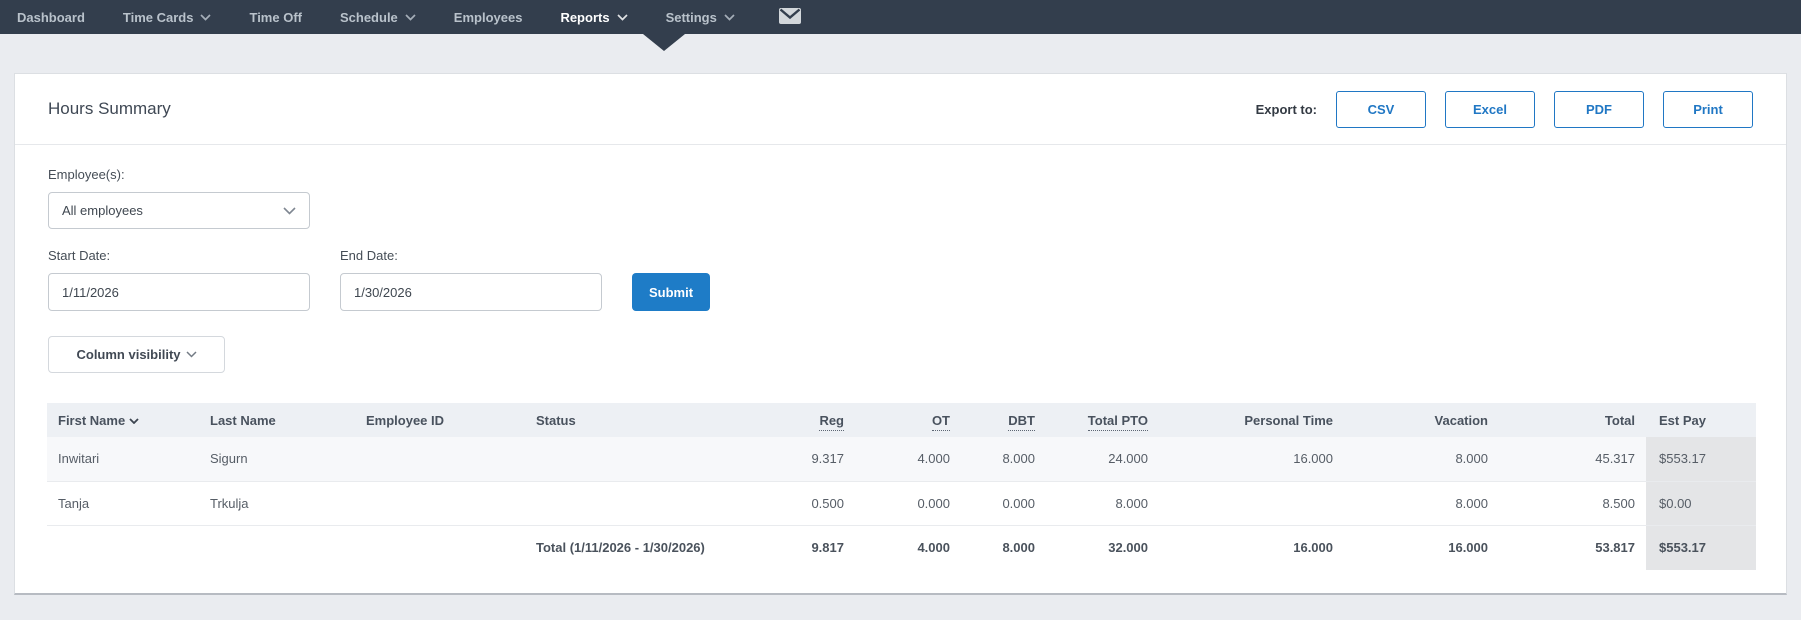  Describe the element at coordinates (1128, 548) in the screenshot. I see `total-total-pto: 32.000` at that location.